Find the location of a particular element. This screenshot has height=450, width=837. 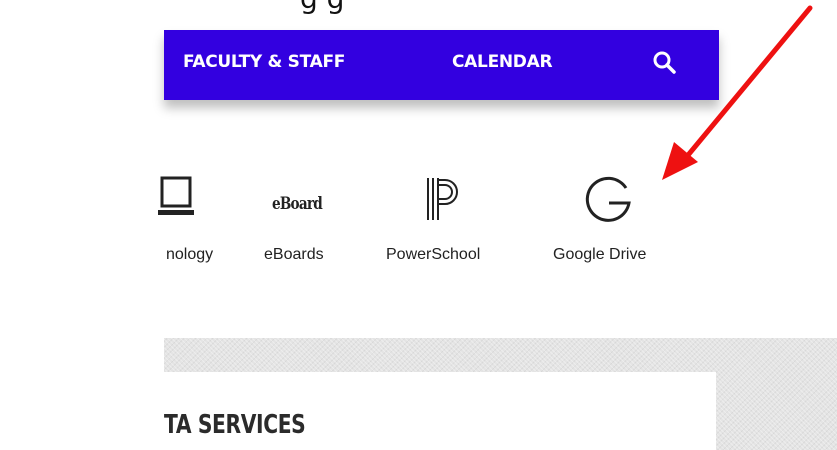

laptop-icon is located at coordinates (176, 195).